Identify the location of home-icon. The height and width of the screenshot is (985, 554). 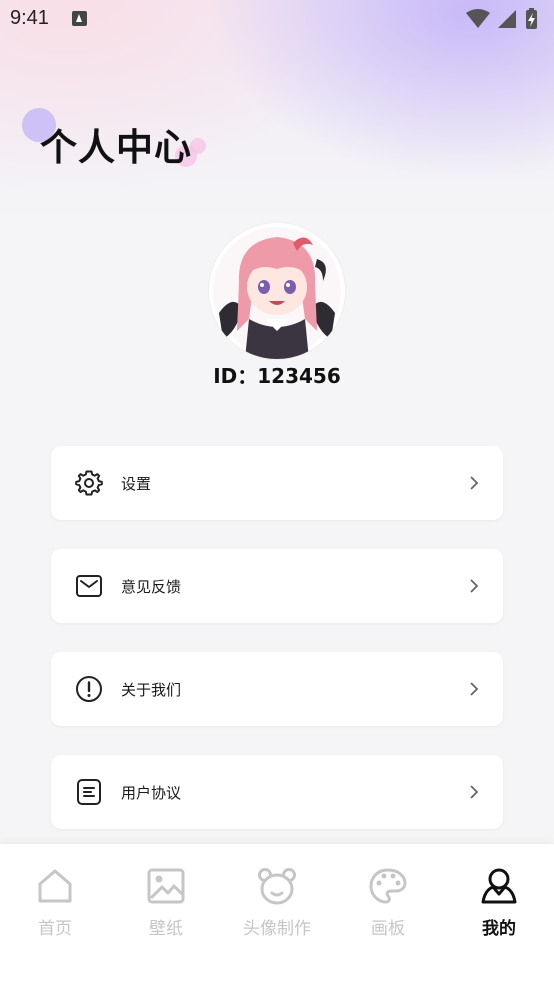
(55, 886).